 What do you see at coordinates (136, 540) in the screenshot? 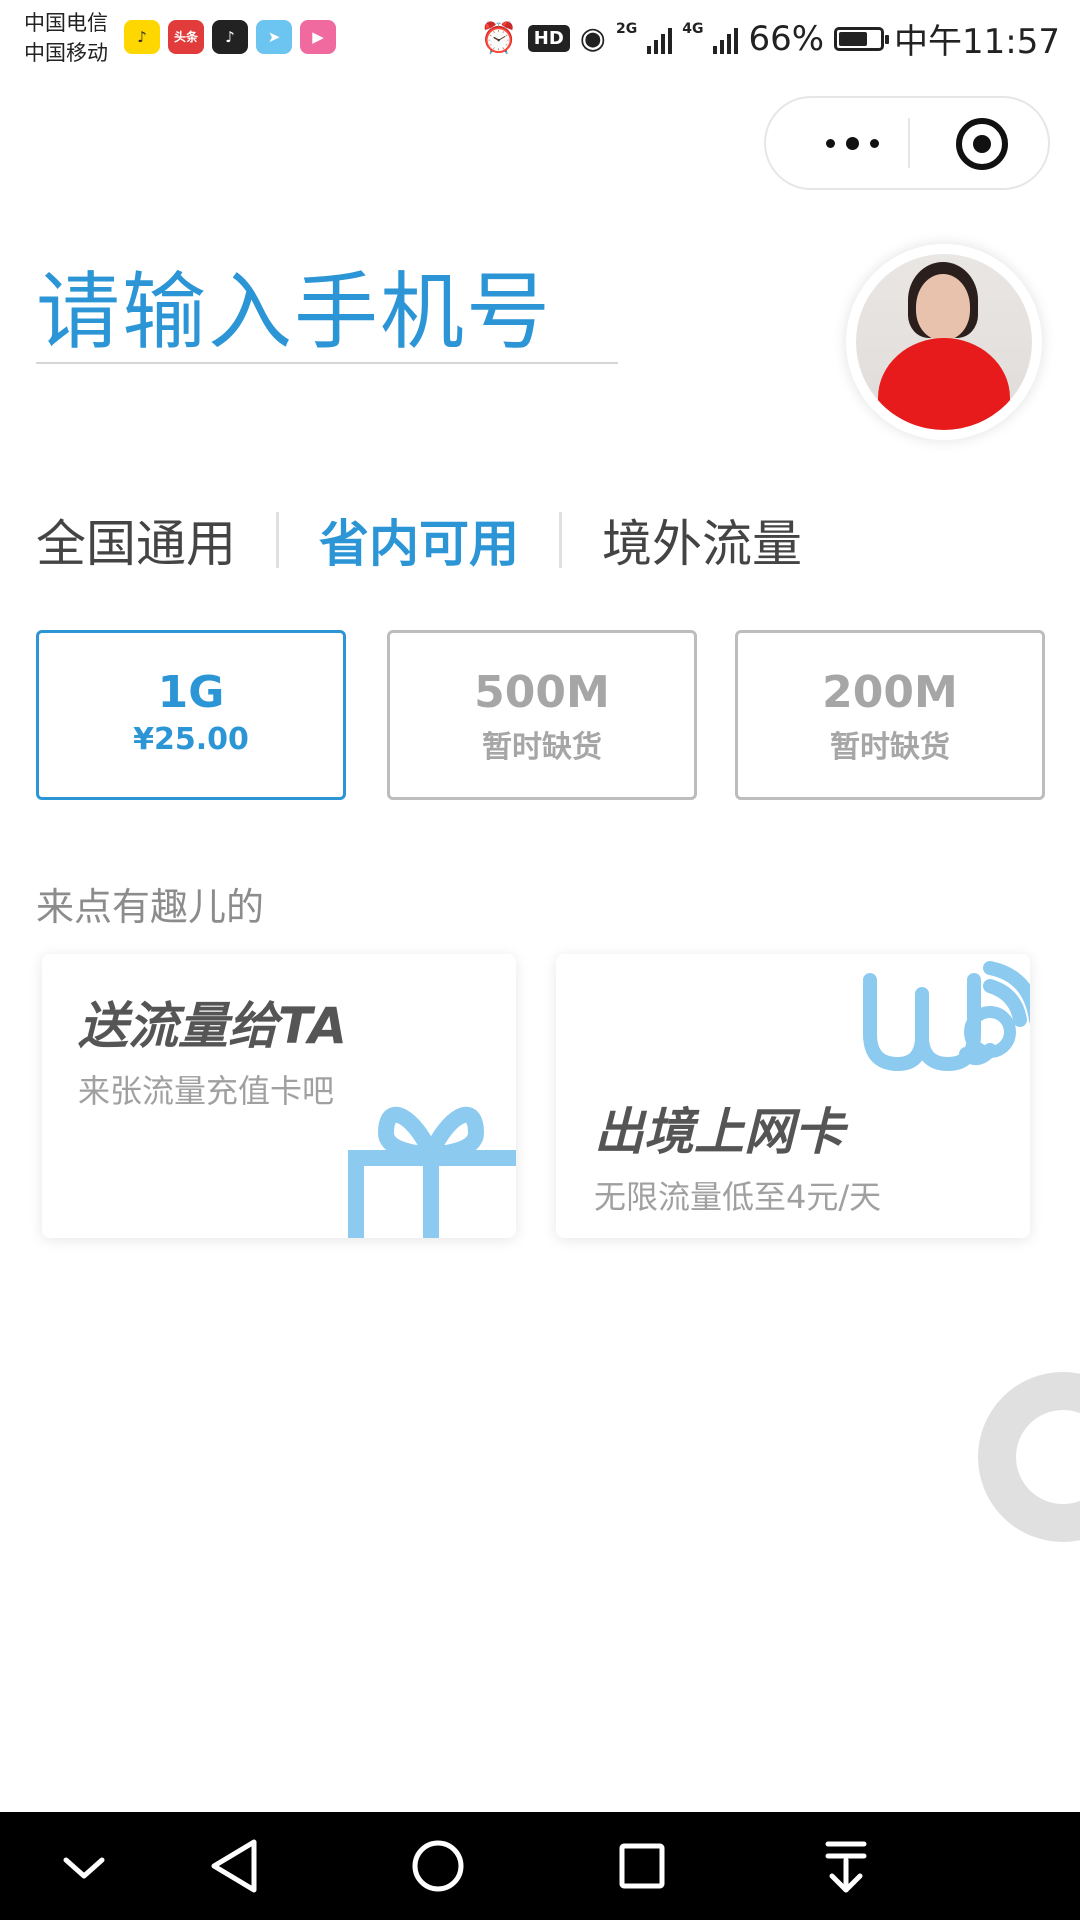
I see `tab-nationwide: 全国通用` at bounding box center [136, 540].